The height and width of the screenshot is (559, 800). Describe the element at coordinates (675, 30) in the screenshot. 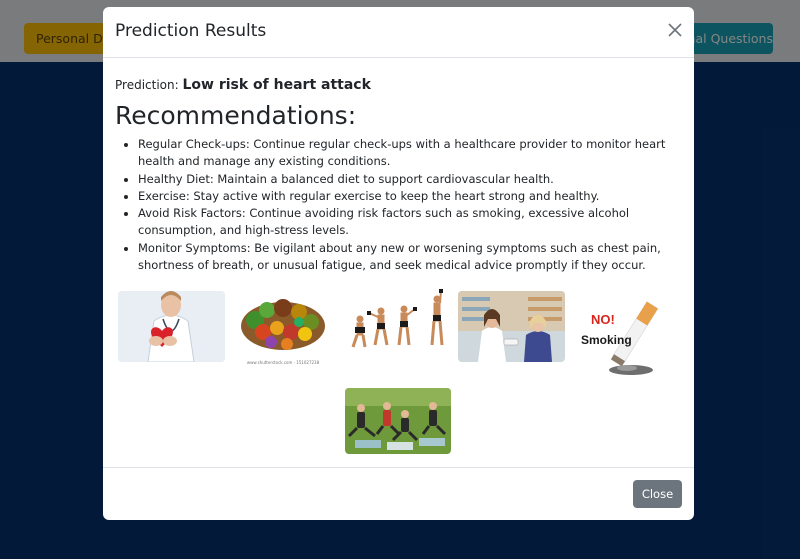

I see `close-icon` at that location.